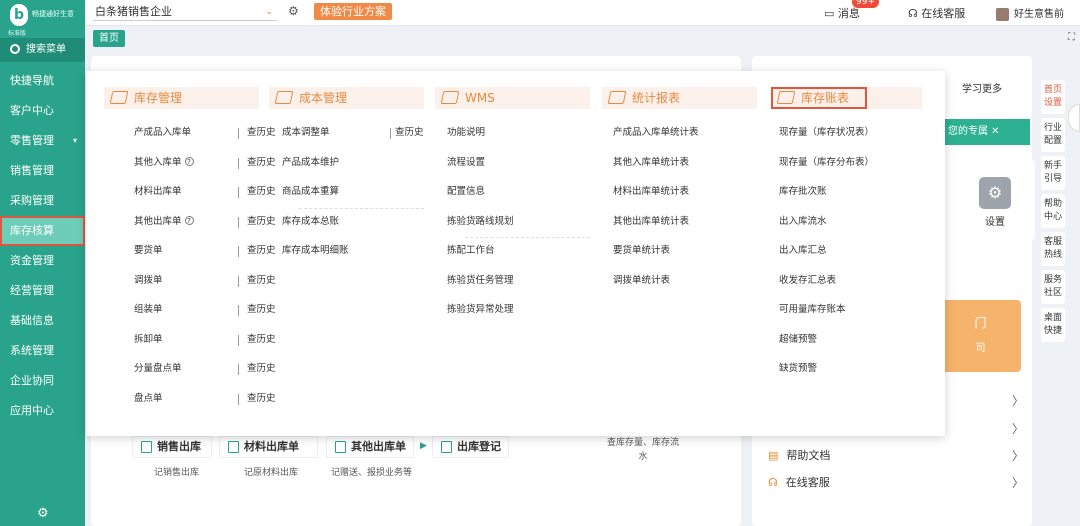  I want to click on menu-item: 组装单, so click(148, 310).